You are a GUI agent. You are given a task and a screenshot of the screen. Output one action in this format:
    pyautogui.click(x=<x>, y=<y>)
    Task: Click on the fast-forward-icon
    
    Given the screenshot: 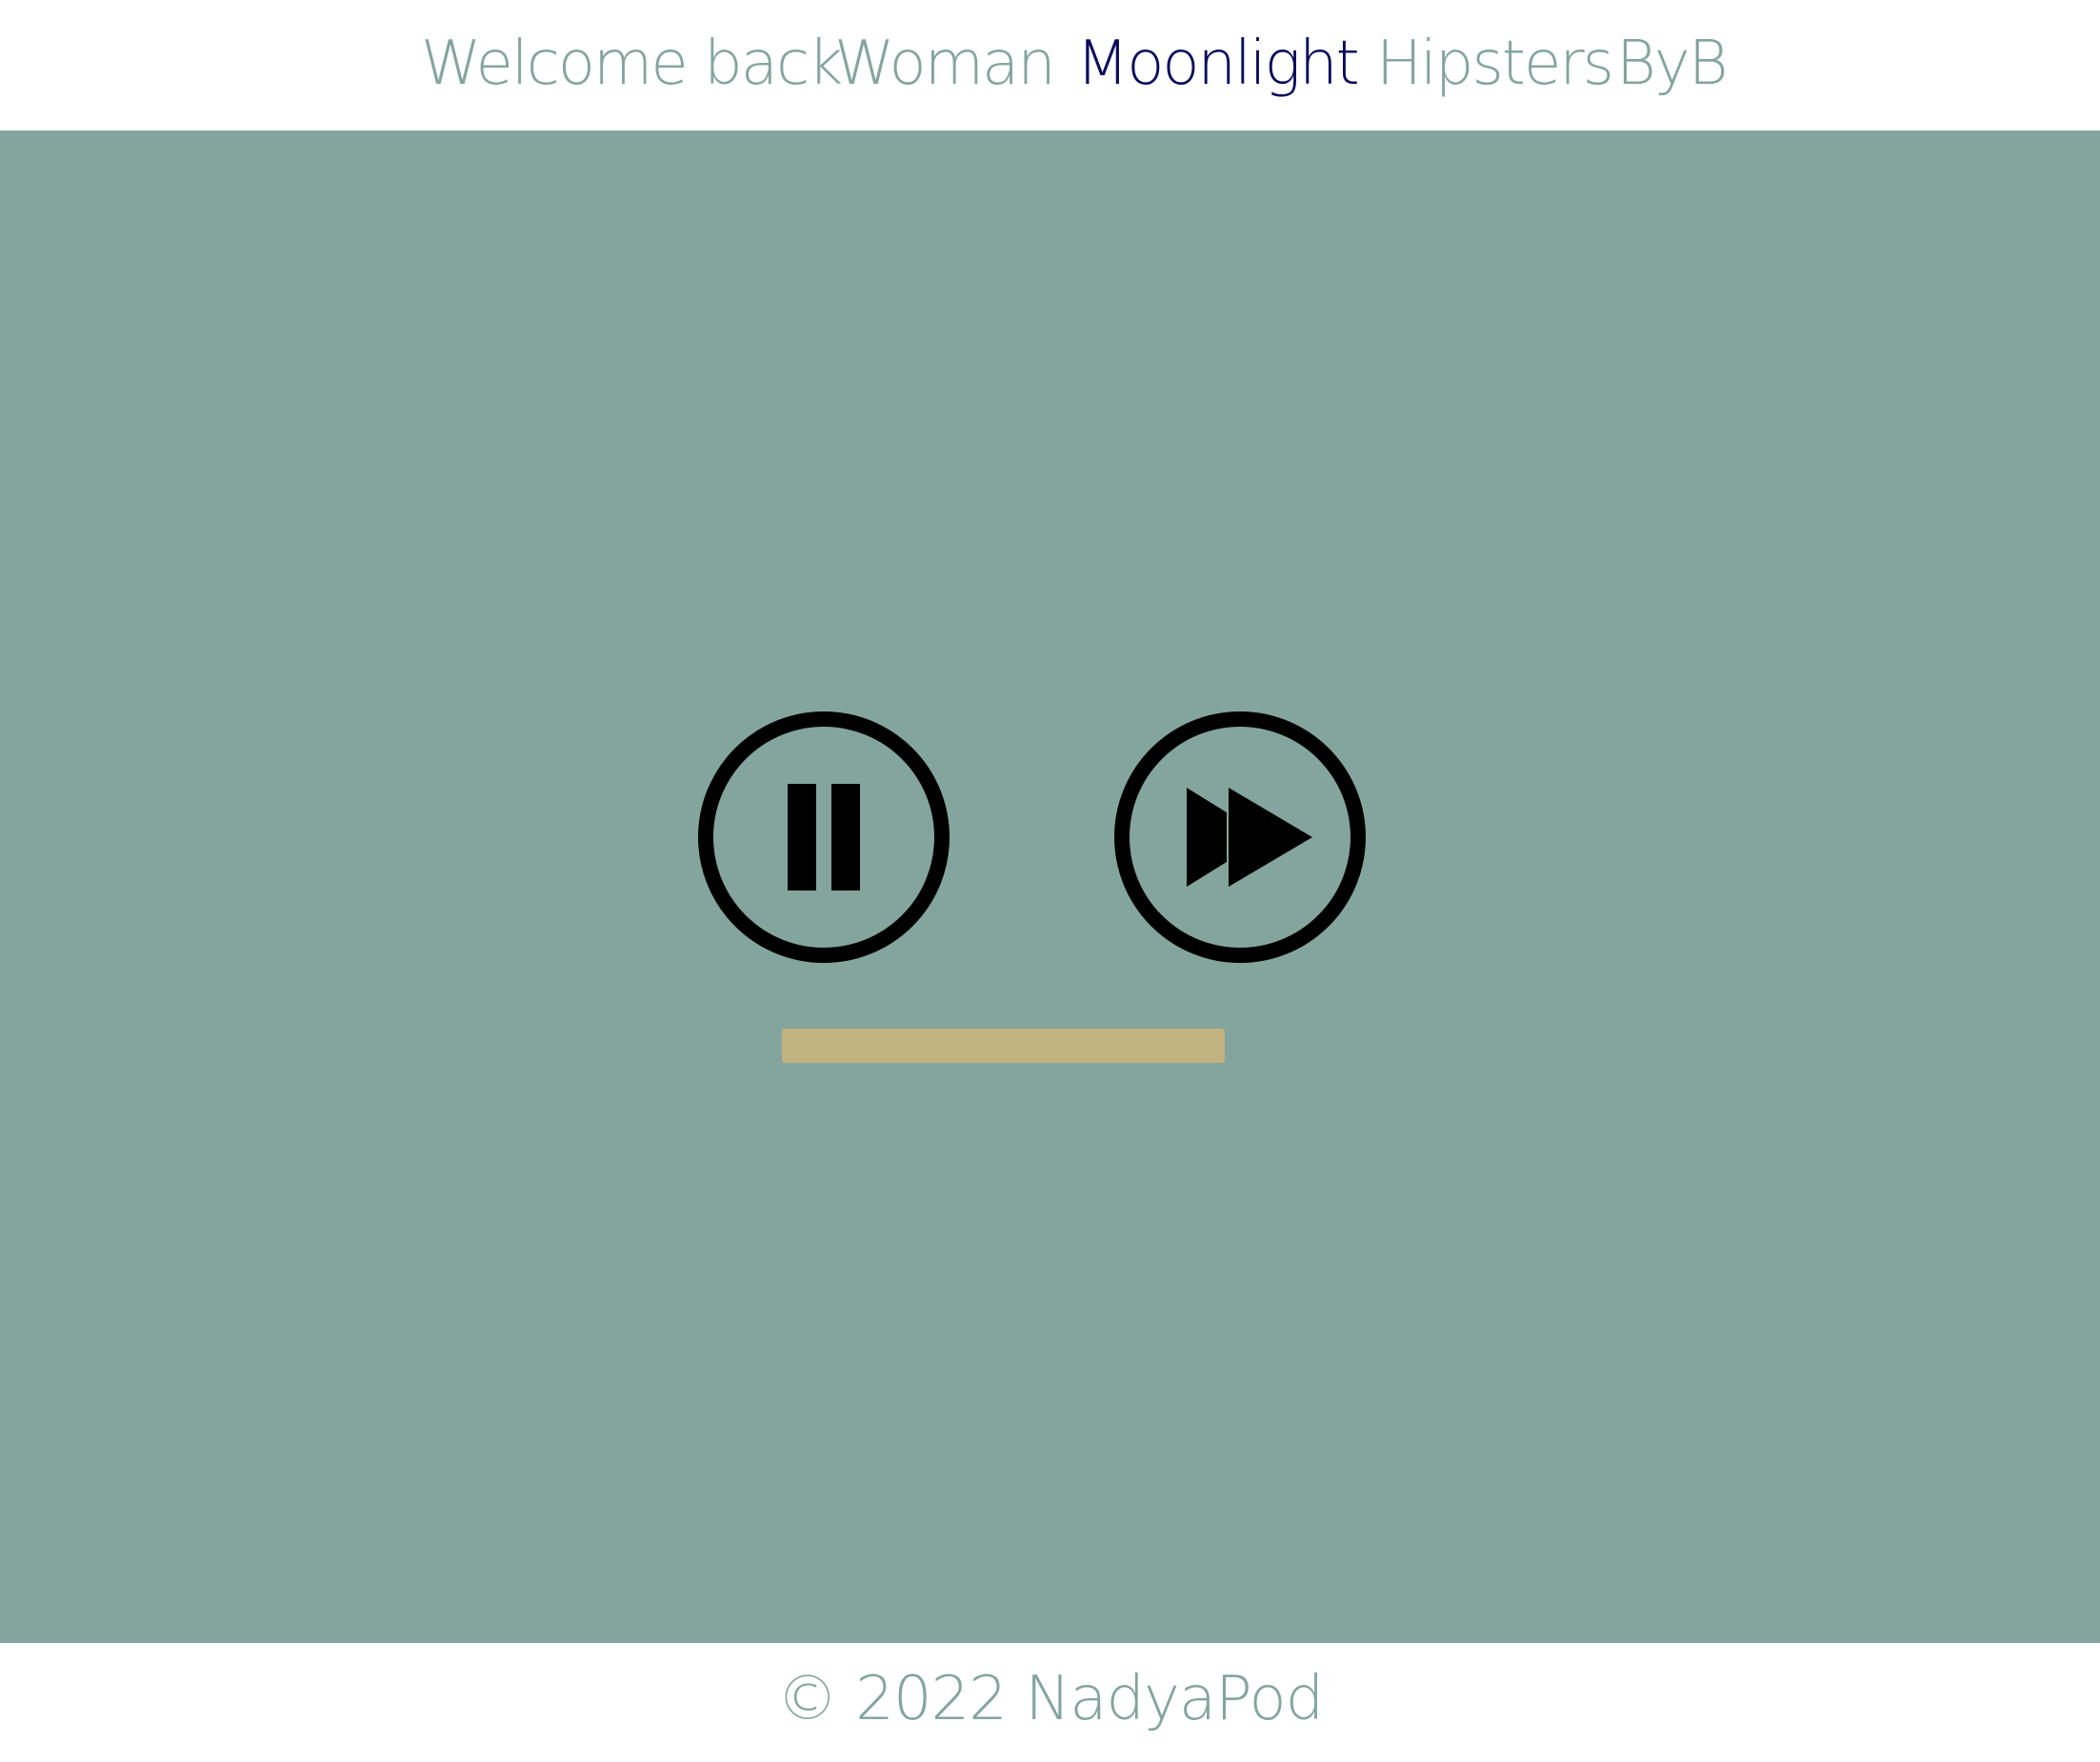 What is the action you would take?
    pyautogui.click(x=1240, y=837)
    